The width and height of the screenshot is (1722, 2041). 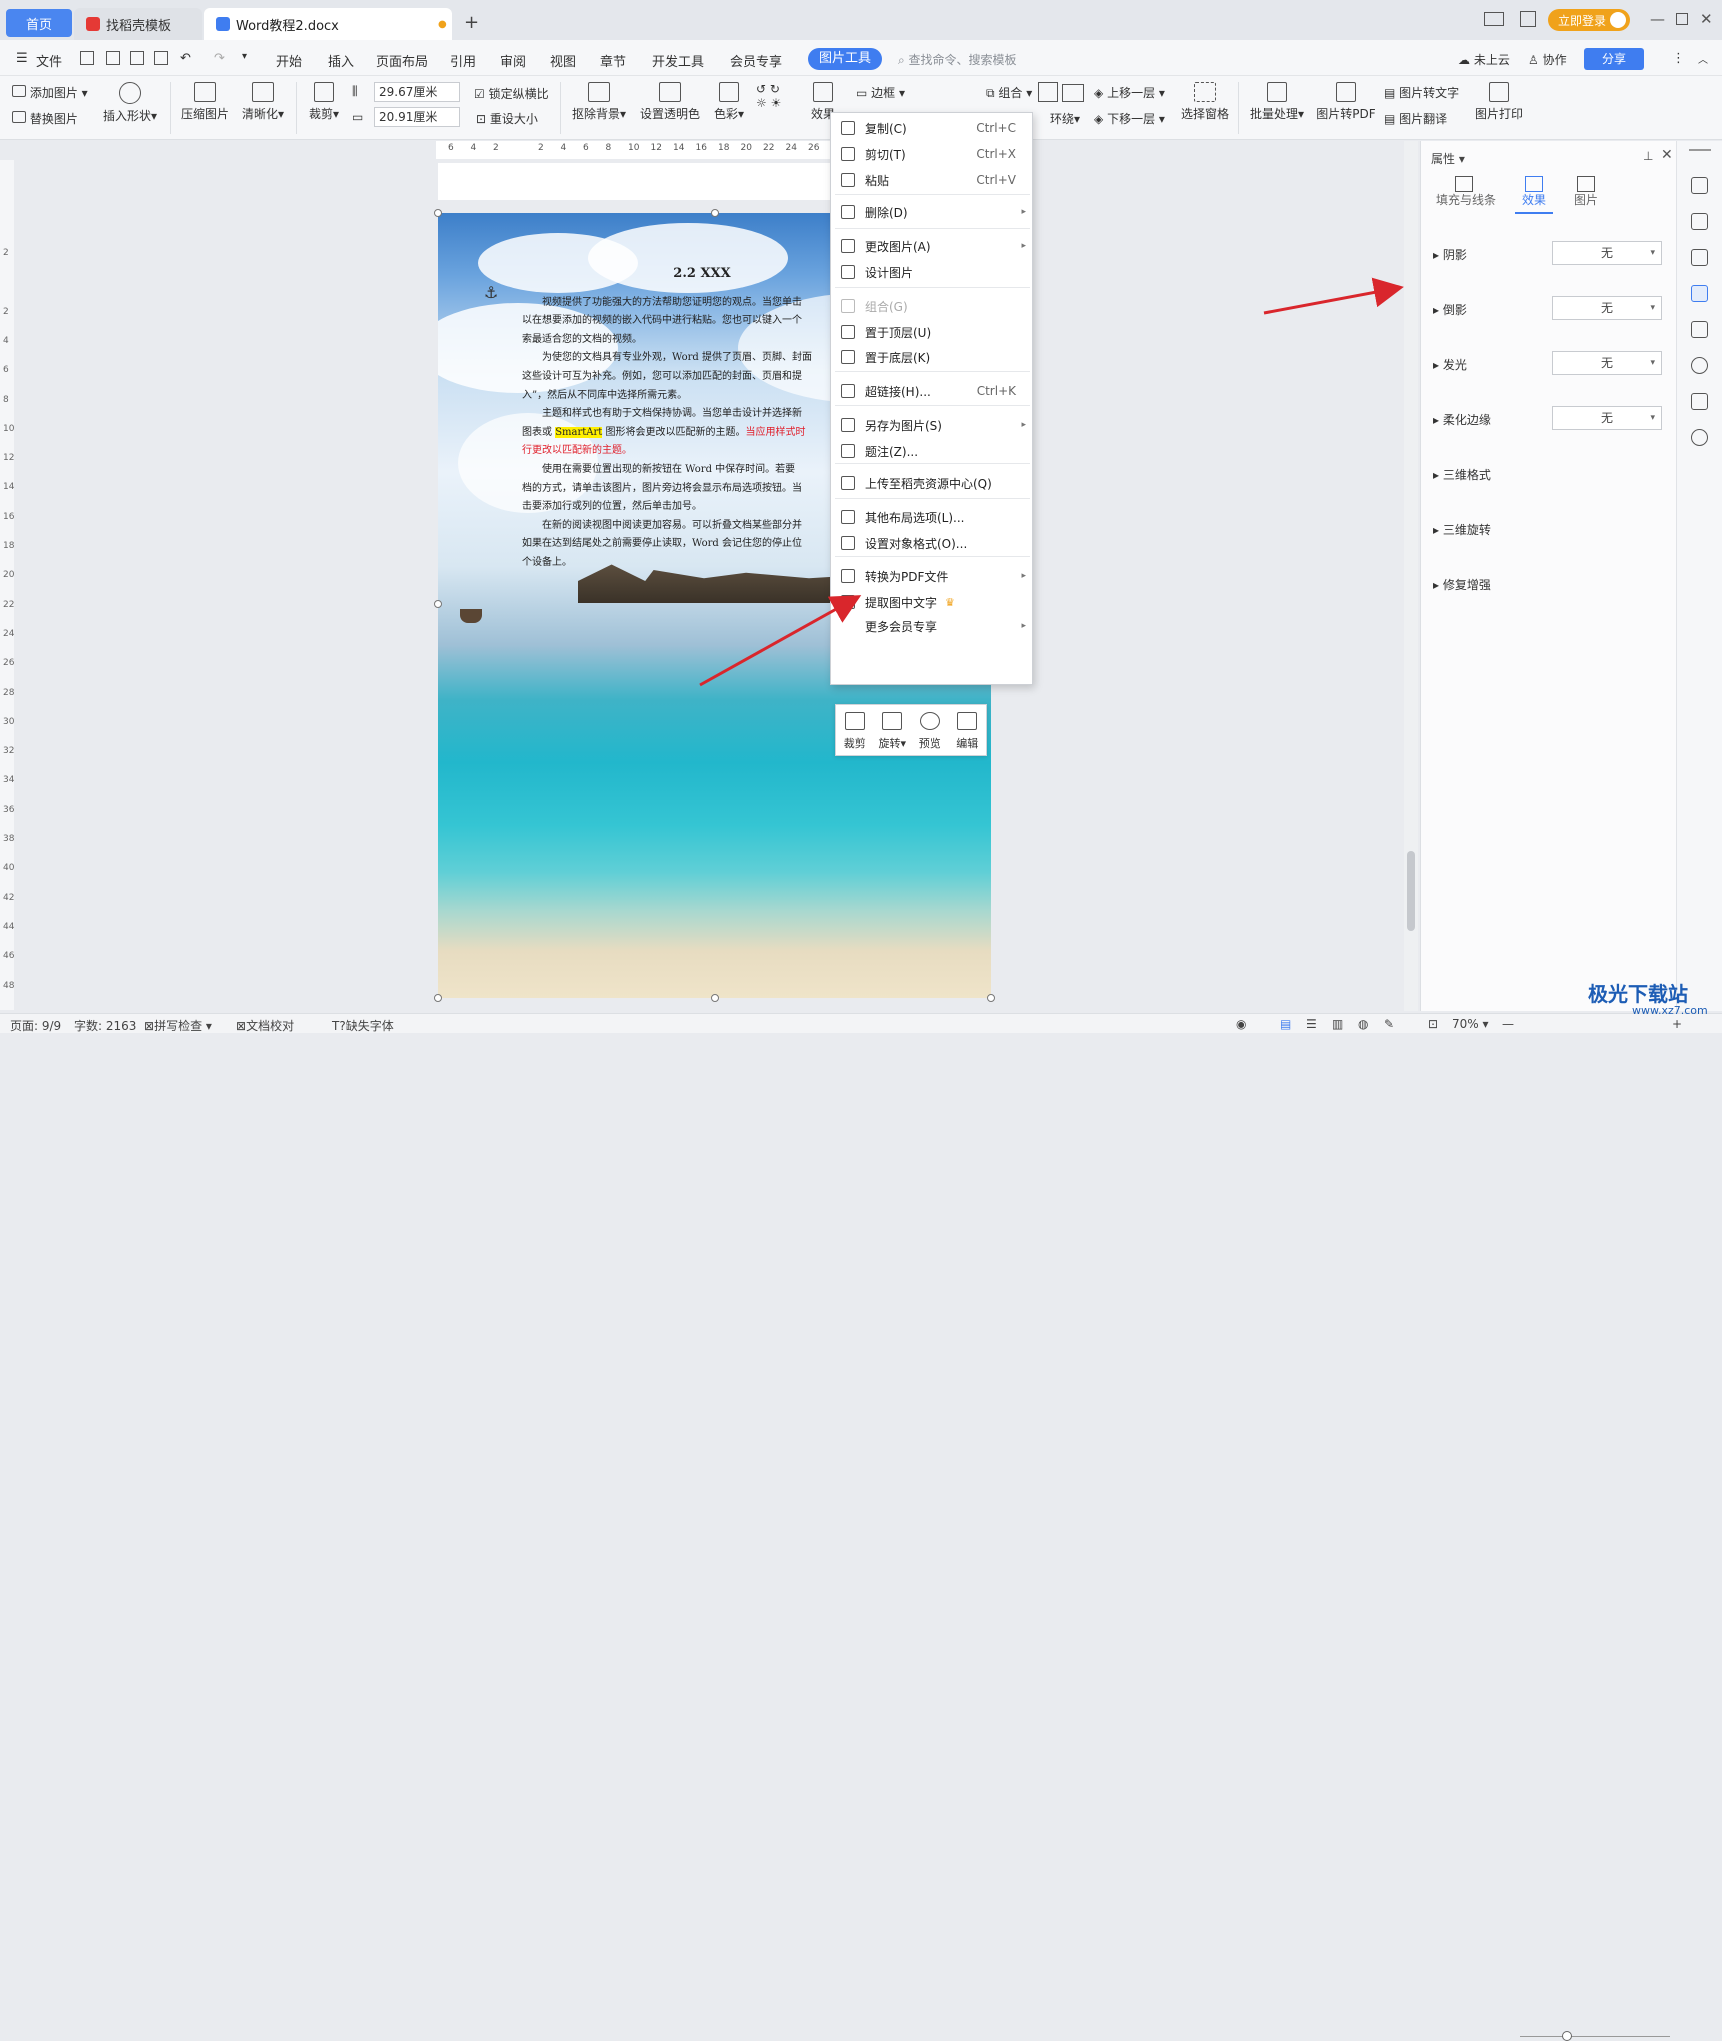 What do you see at coordinates (756, 60) in the screenshot?
I see `menu-member: 会员专享` at bounding box center [756, 60].